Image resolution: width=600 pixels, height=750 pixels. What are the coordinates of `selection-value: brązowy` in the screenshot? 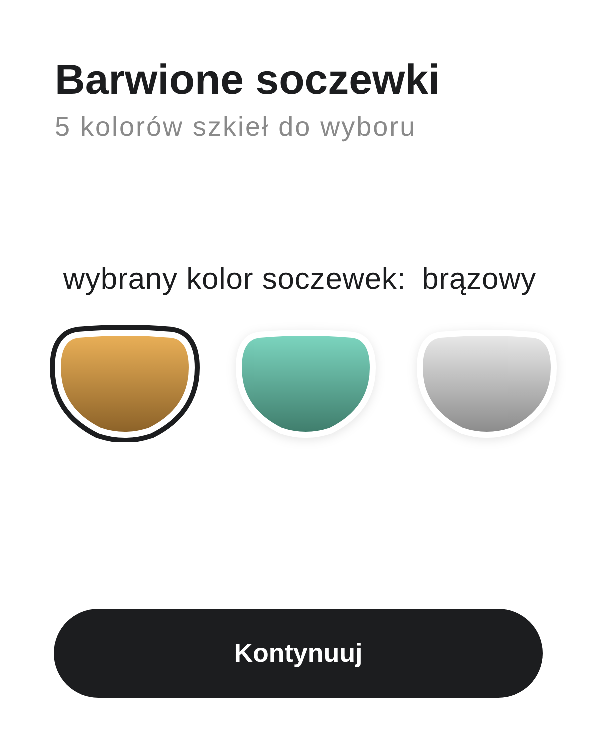 It's located at (479, 280).